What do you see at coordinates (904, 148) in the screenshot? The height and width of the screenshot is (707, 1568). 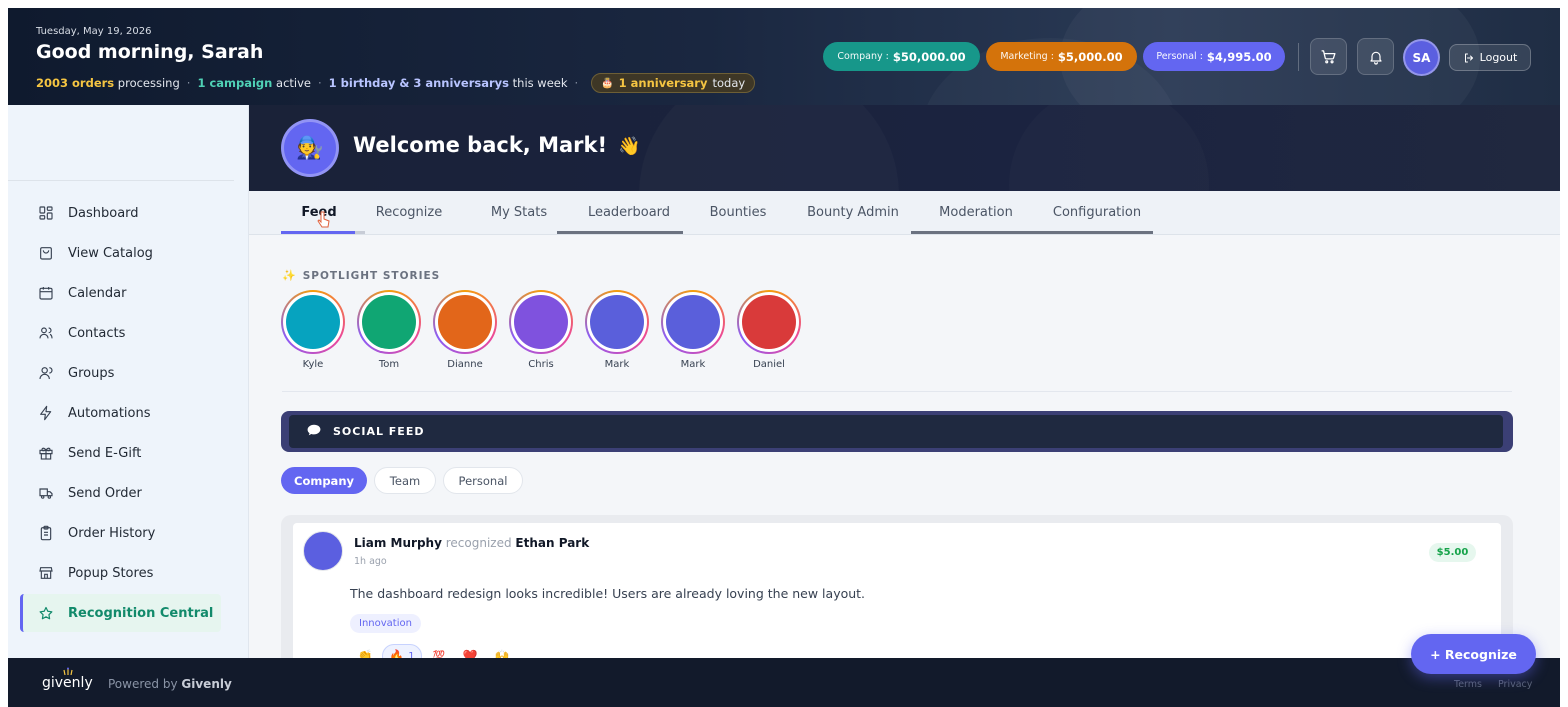 I see `welcome-banner: 🧑‍🔧 Welcome back, Mark! 👋` at bounding box center [904, 148].